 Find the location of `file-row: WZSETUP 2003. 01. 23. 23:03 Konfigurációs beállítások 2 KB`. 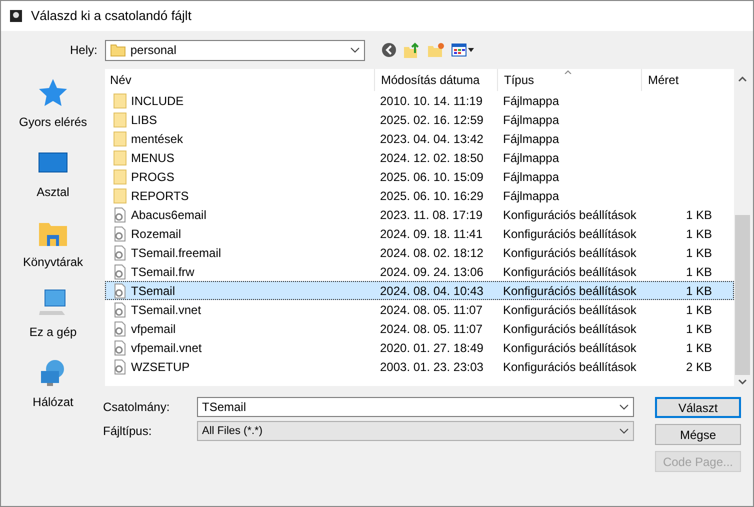

file-row: WZSETUP 2003. 01. 23. 23:03 Konfigurációs beállítások 2 KB is located at coordinates (419, 366).